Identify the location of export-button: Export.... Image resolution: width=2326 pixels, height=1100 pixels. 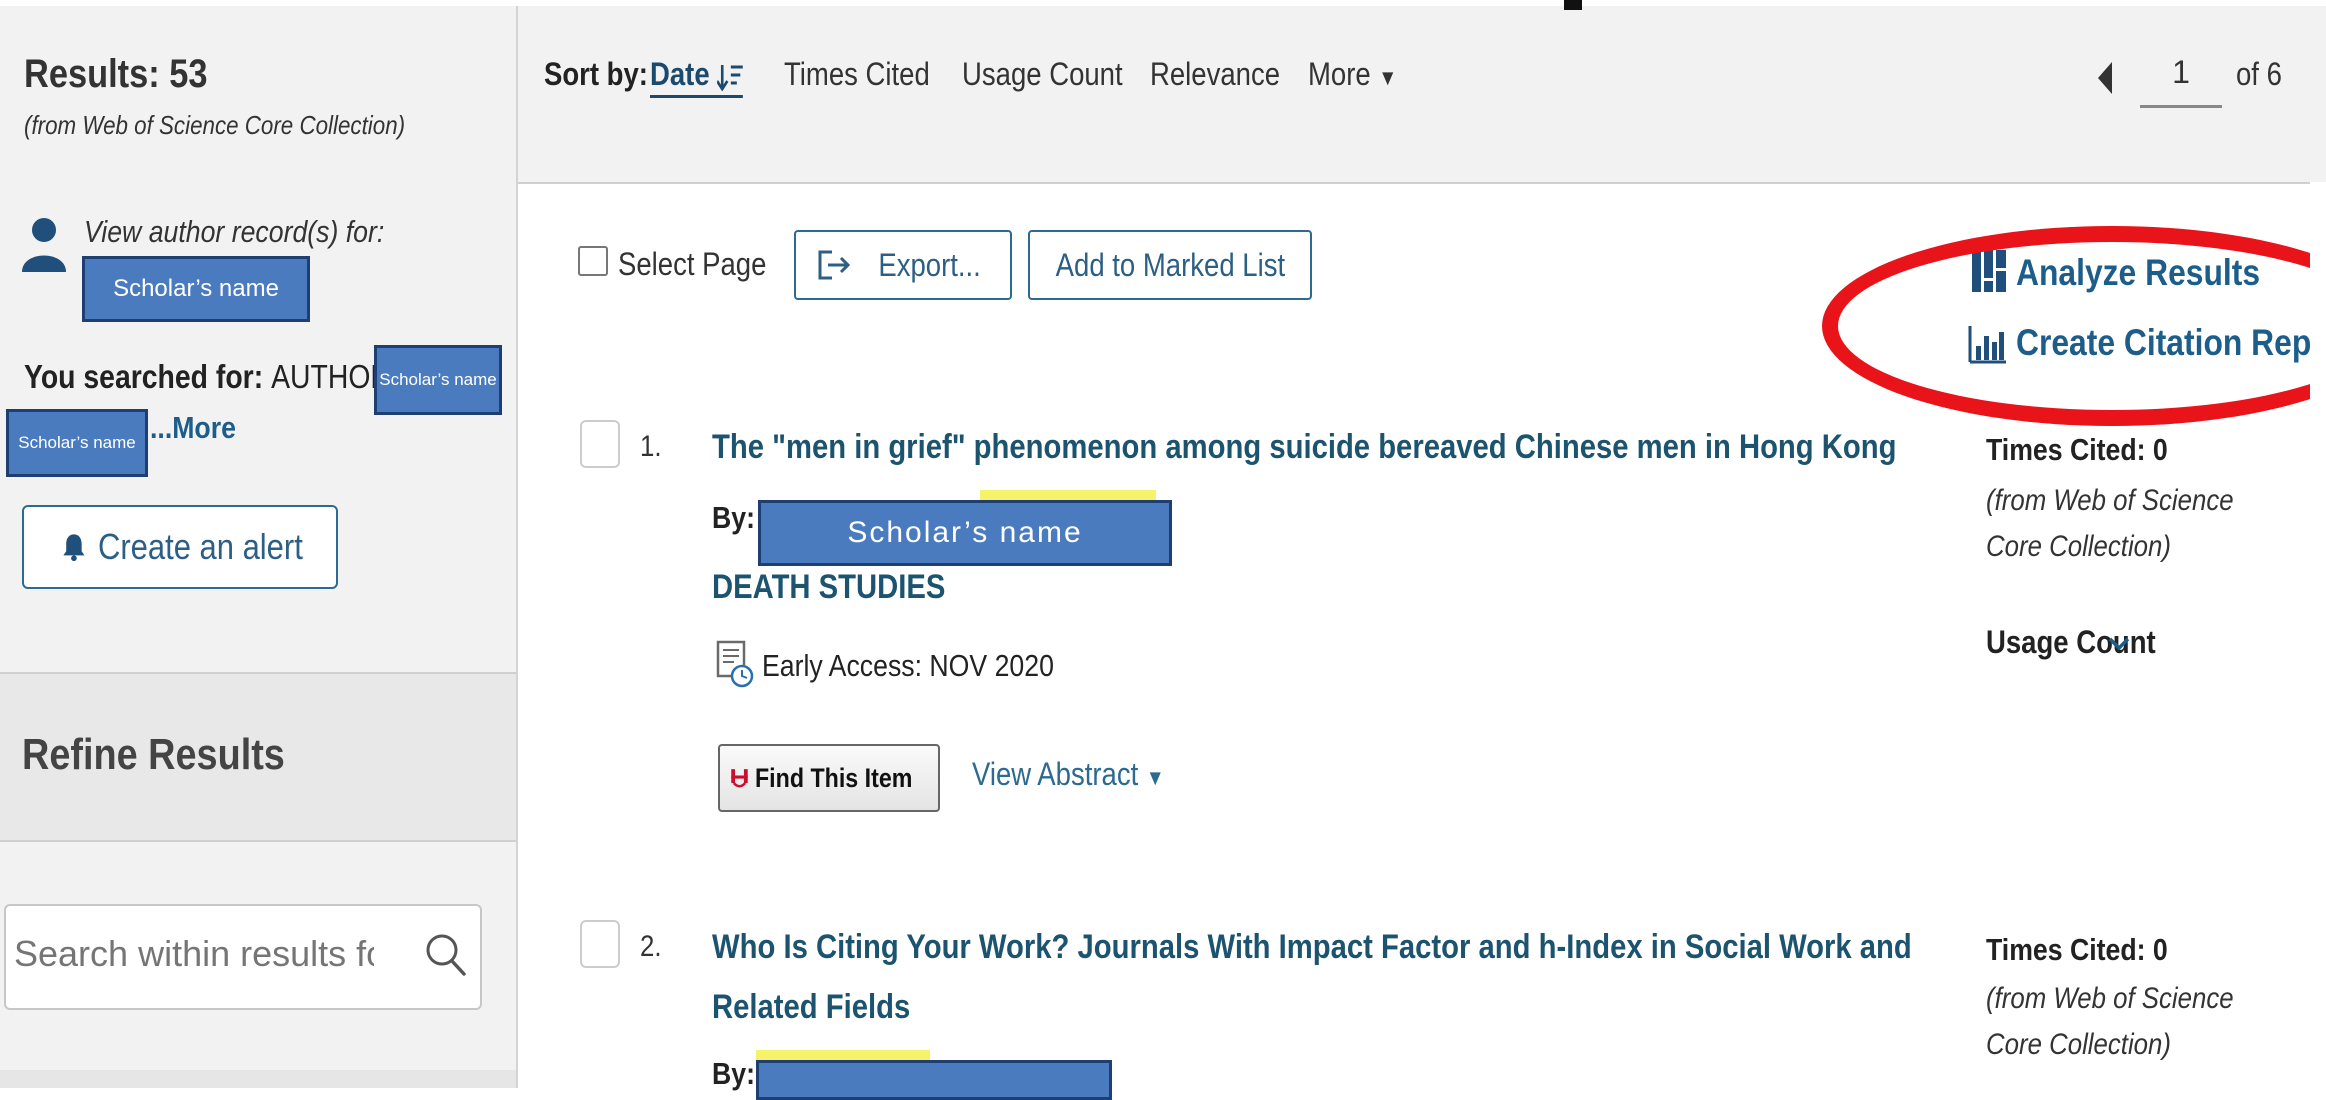
(903, 265).